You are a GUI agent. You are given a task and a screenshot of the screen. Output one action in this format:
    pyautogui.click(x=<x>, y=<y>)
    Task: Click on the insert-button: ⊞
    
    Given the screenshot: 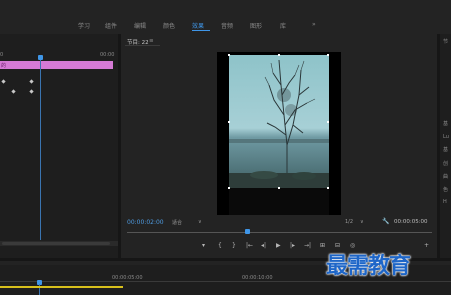 What is the action you would take?
    pyautogui.click(x=322, y=245)
    